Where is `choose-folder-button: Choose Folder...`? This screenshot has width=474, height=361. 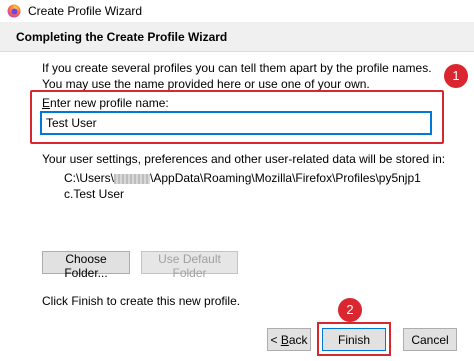
choose-folder-button: Choose Folder... is located at coordinates (86, 265).